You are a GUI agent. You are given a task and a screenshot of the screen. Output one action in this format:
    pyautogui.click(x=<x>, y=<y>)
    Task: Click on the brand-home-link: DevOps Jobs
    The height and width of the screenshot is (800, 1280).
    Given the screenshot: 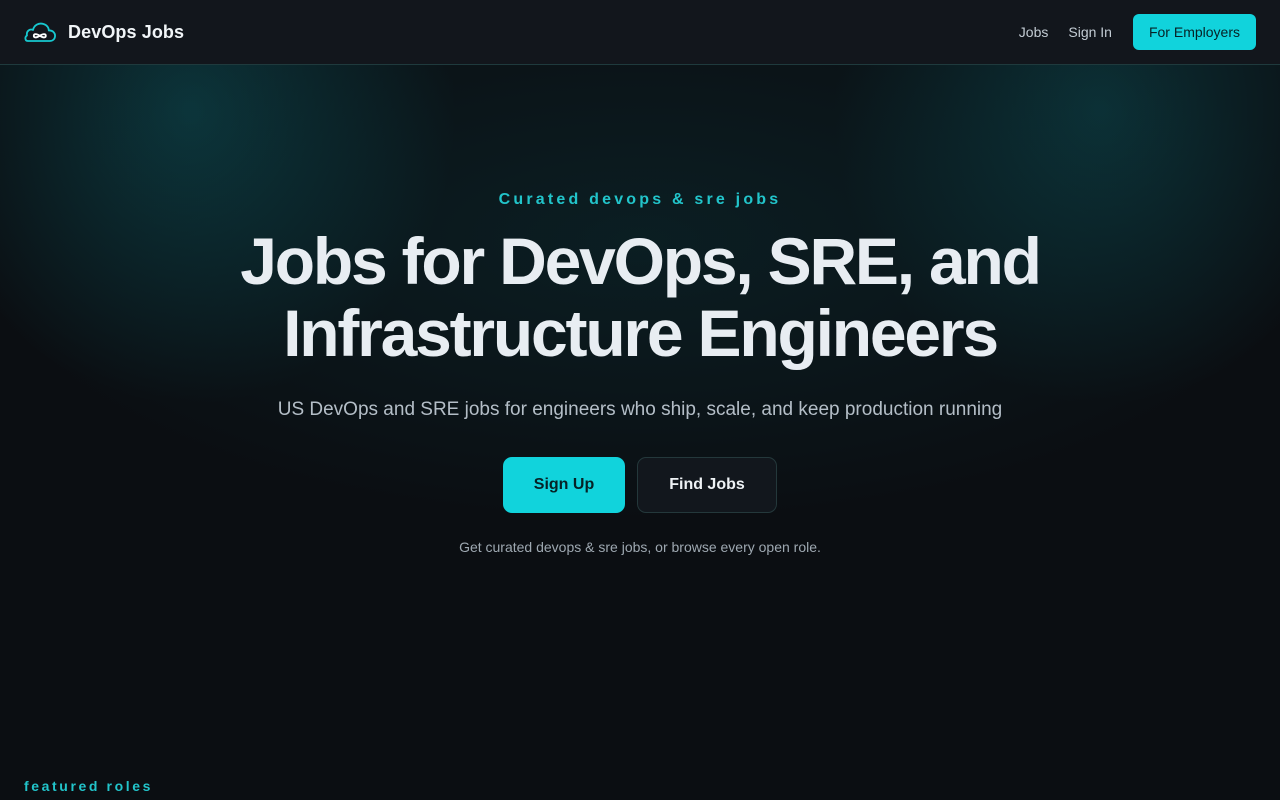 What is the action you would take?
    pyautogui.click(x=104, y=32)
    